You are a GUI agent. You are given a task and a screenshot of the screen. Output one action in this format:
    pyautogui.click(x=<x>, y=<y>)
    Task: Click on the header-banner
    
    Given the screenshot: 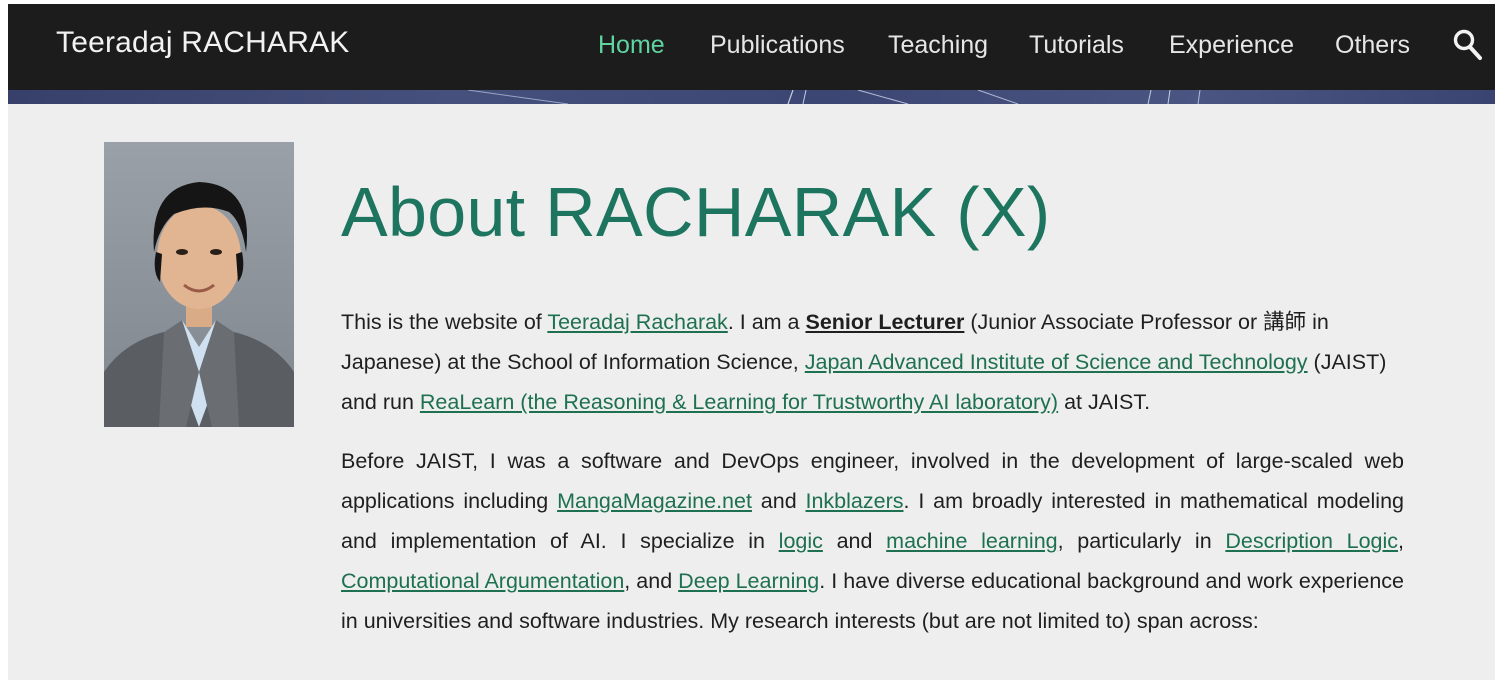 What is the action you would take?
    pyautogui.click(x=751, y=97)
    